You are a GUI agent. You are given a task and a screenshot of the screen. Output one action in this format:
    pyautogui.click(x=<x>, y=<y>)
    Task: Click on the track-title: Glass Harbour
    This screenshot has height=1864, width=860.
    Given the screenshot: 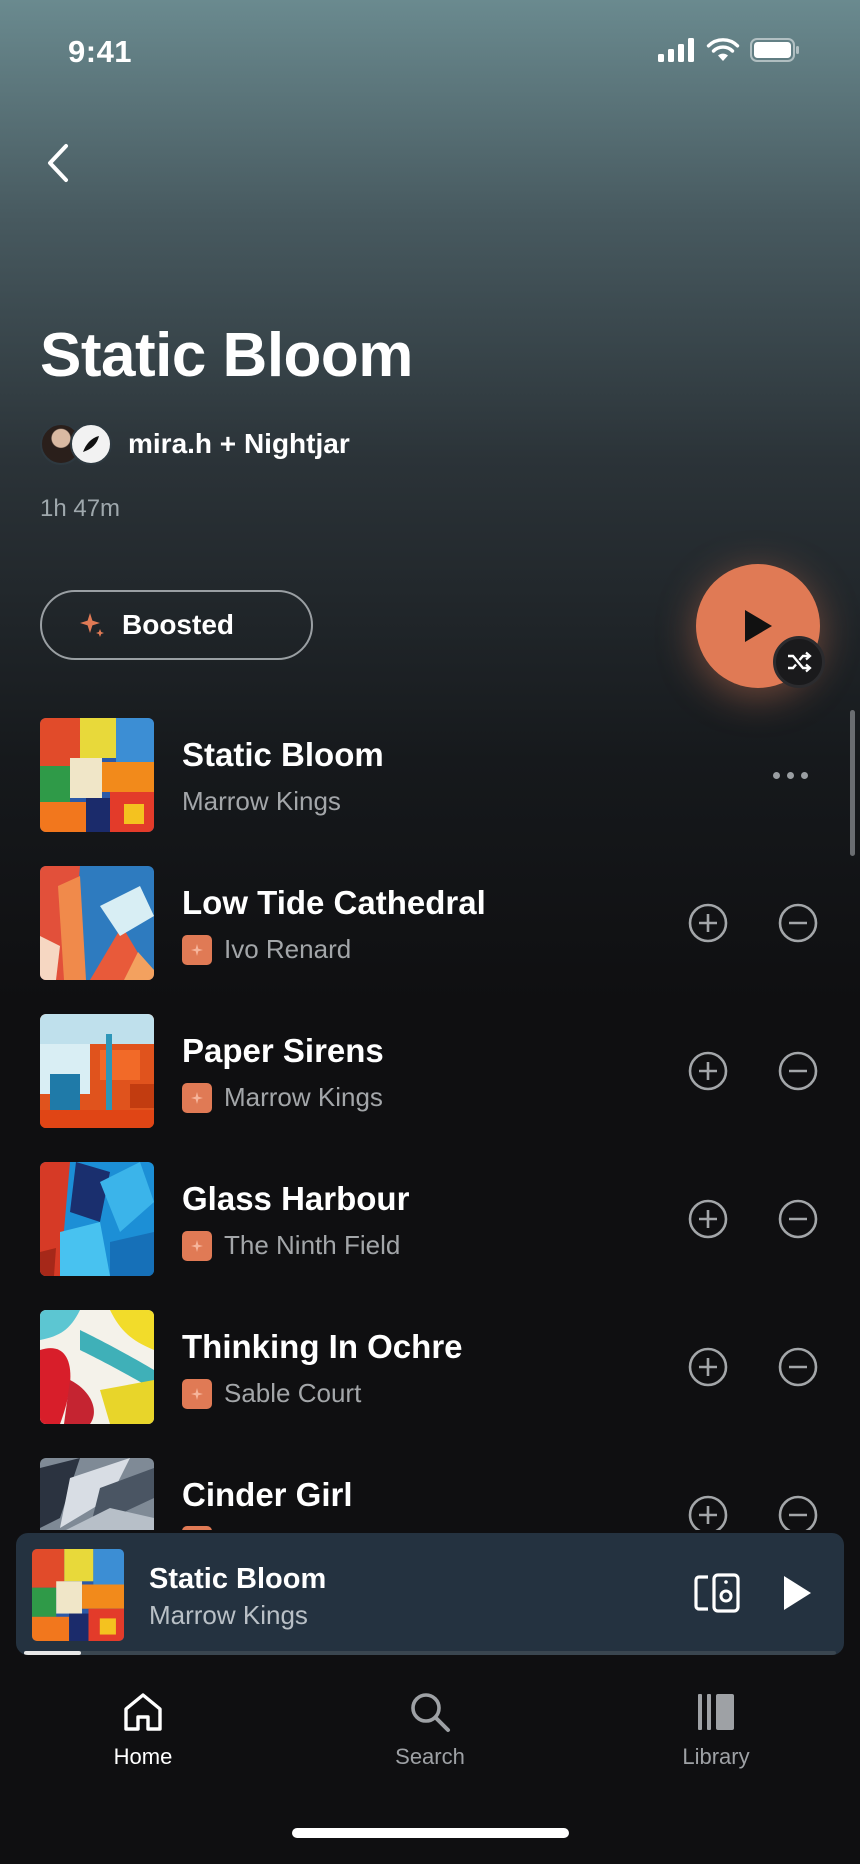 What is the action you would take?
    pyautogui.click(x=296, y=1198)
    